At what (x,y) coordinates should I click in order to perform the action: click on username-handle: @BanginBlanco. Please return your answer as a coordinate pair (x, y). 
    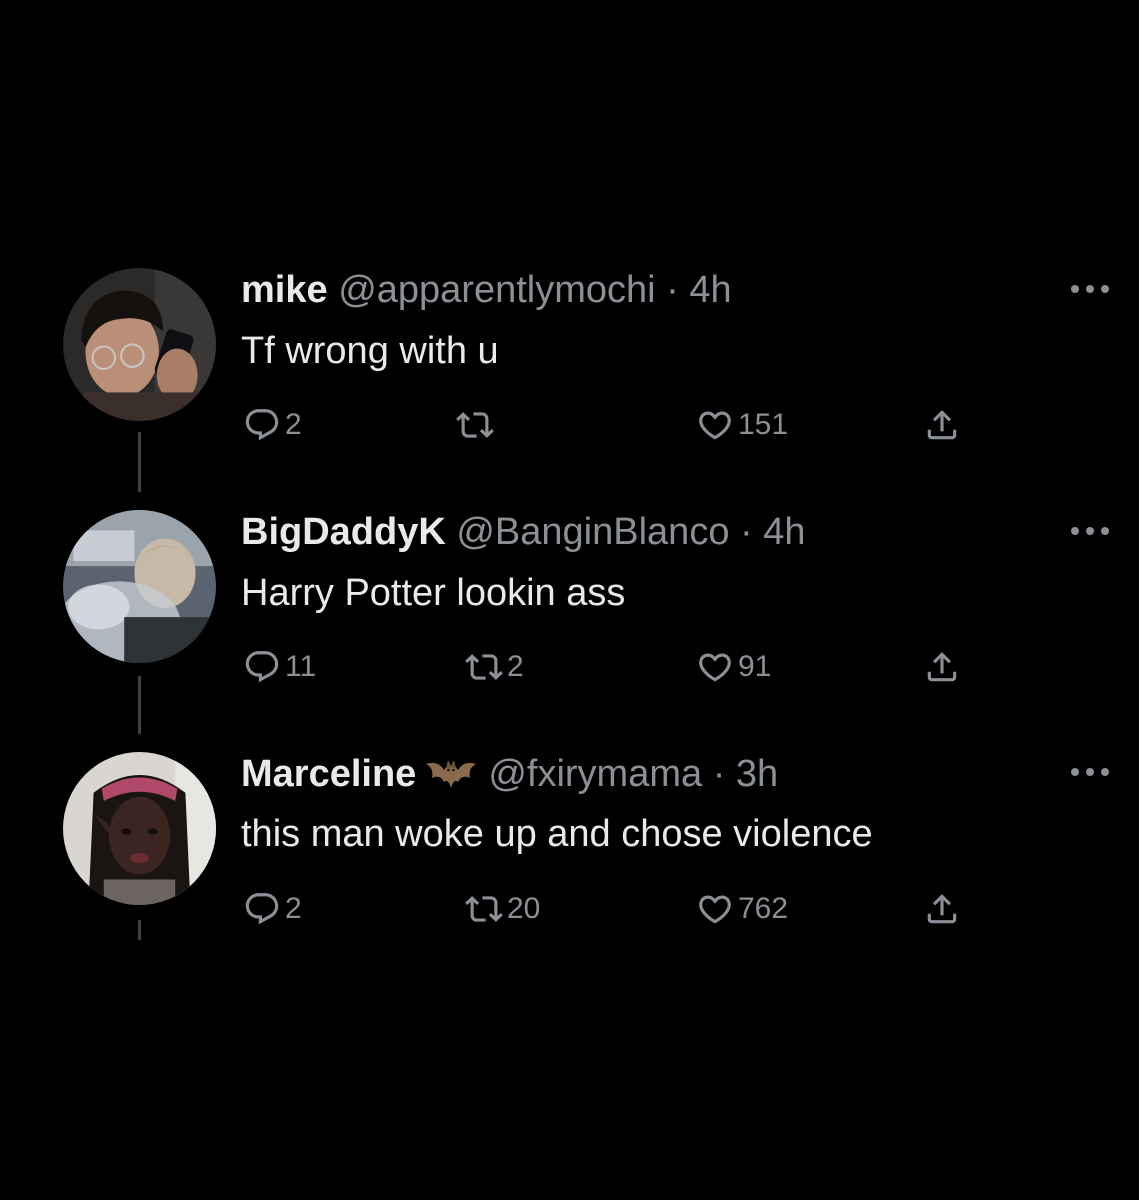
    Looking at the image, I should click on (592, 532).